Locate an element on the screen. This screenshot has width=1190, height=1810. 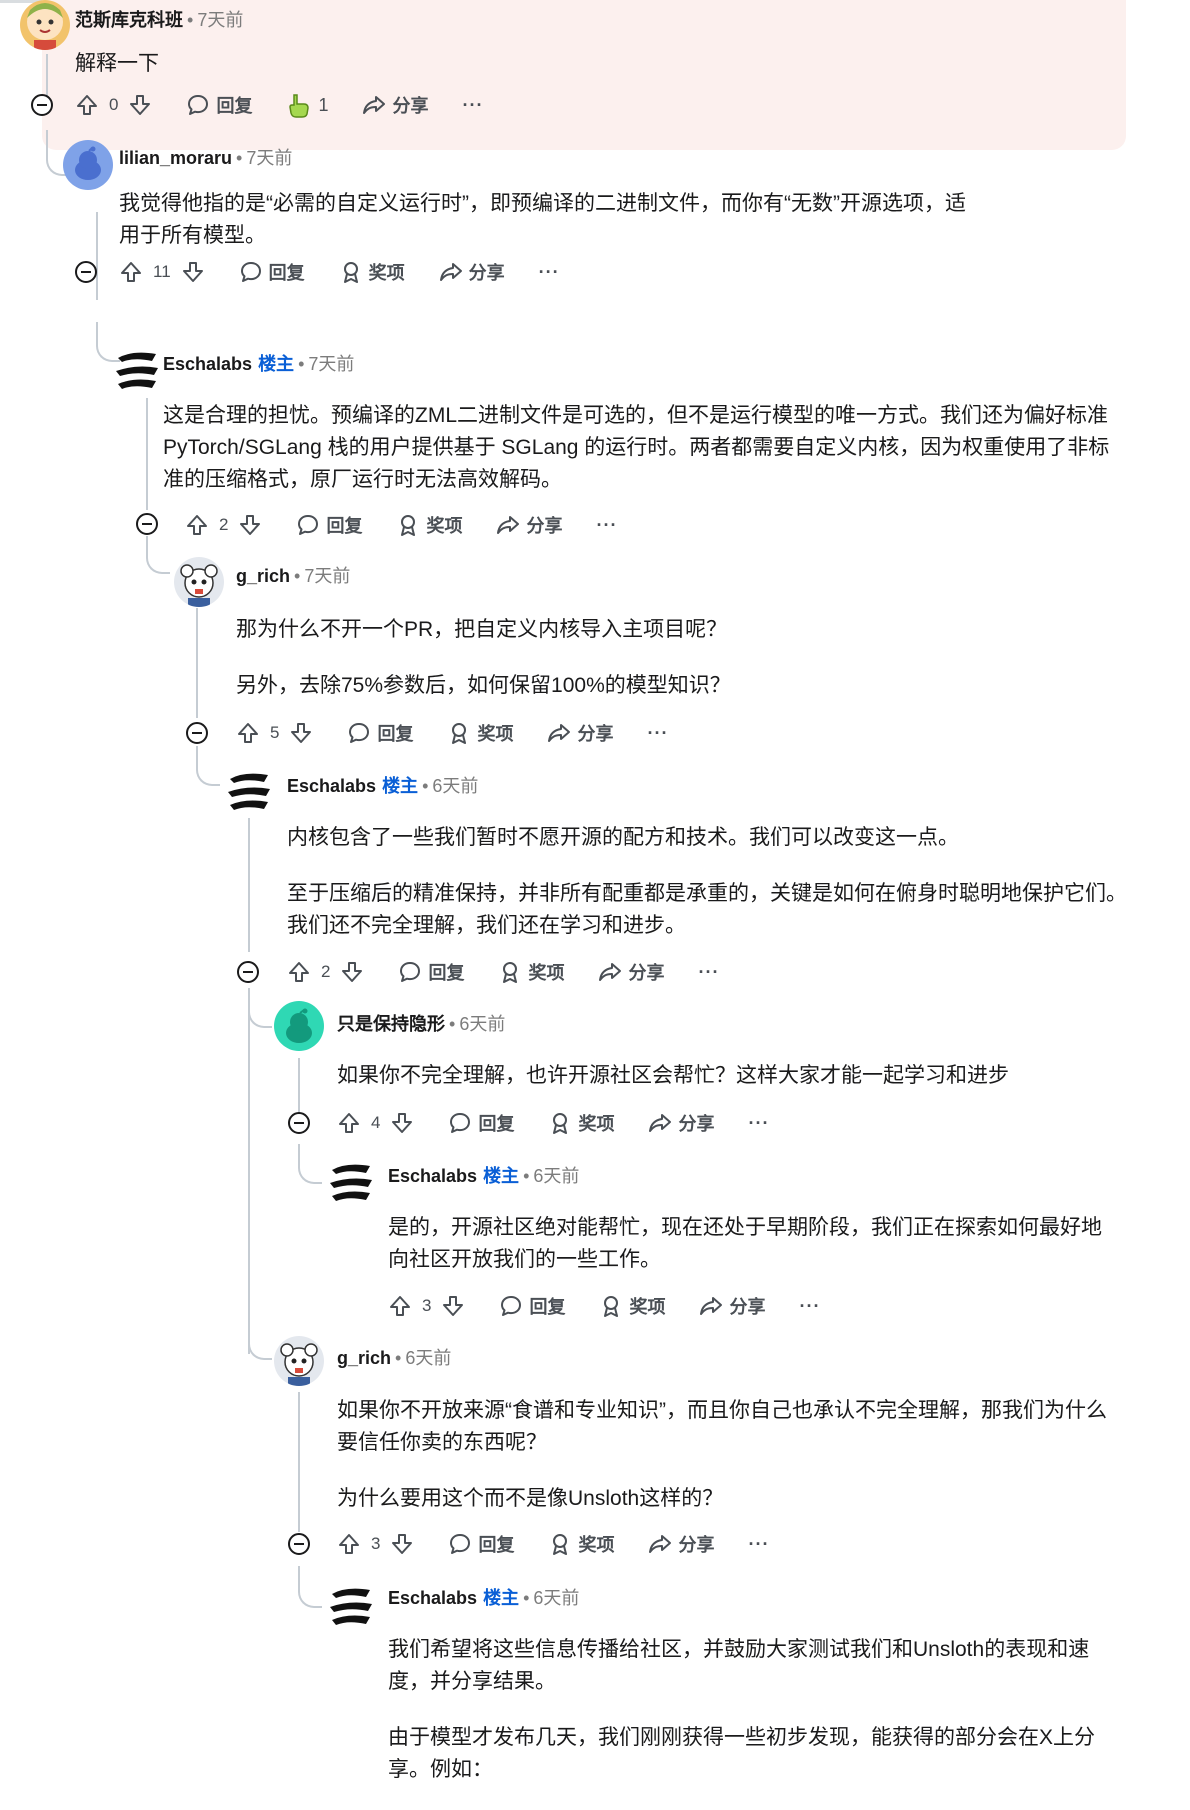
vote-count: 5 is located at coordinates (275, 732).